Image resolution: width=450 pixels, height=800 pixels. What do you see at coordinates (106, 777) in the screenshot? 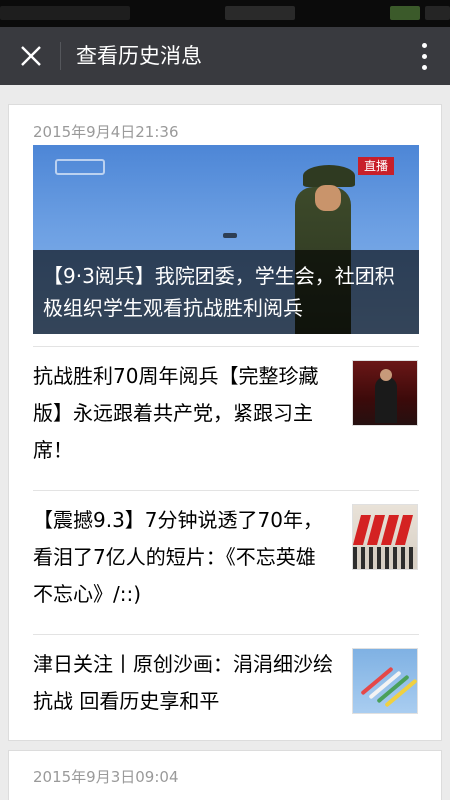
I see `message-timestamp: 2015年9月3日09:04` at bounding box center [106, 777].